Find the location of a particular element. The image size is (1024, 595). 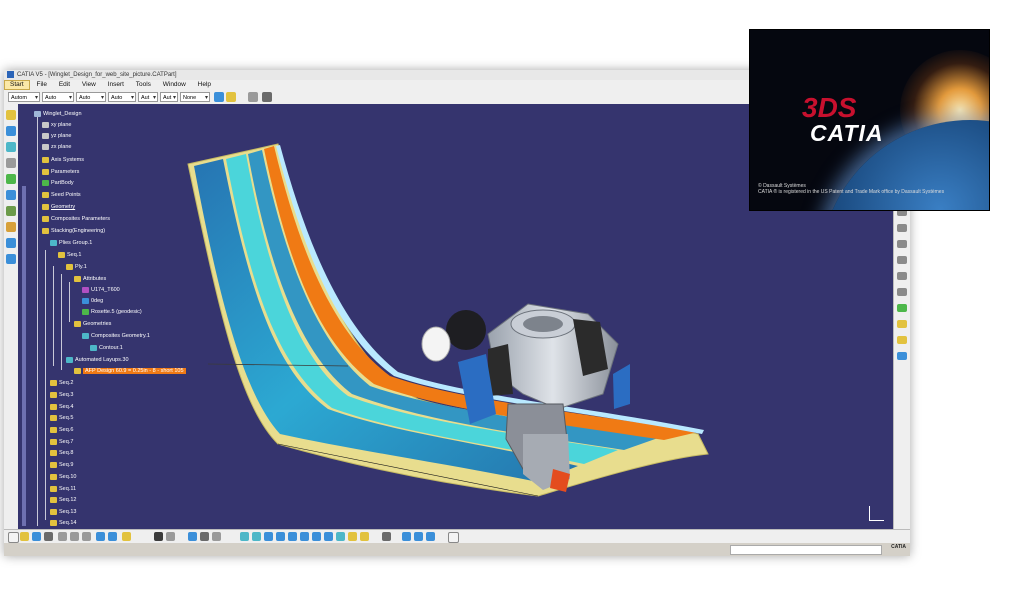

undo-icon is located at coordinates (100, 536).